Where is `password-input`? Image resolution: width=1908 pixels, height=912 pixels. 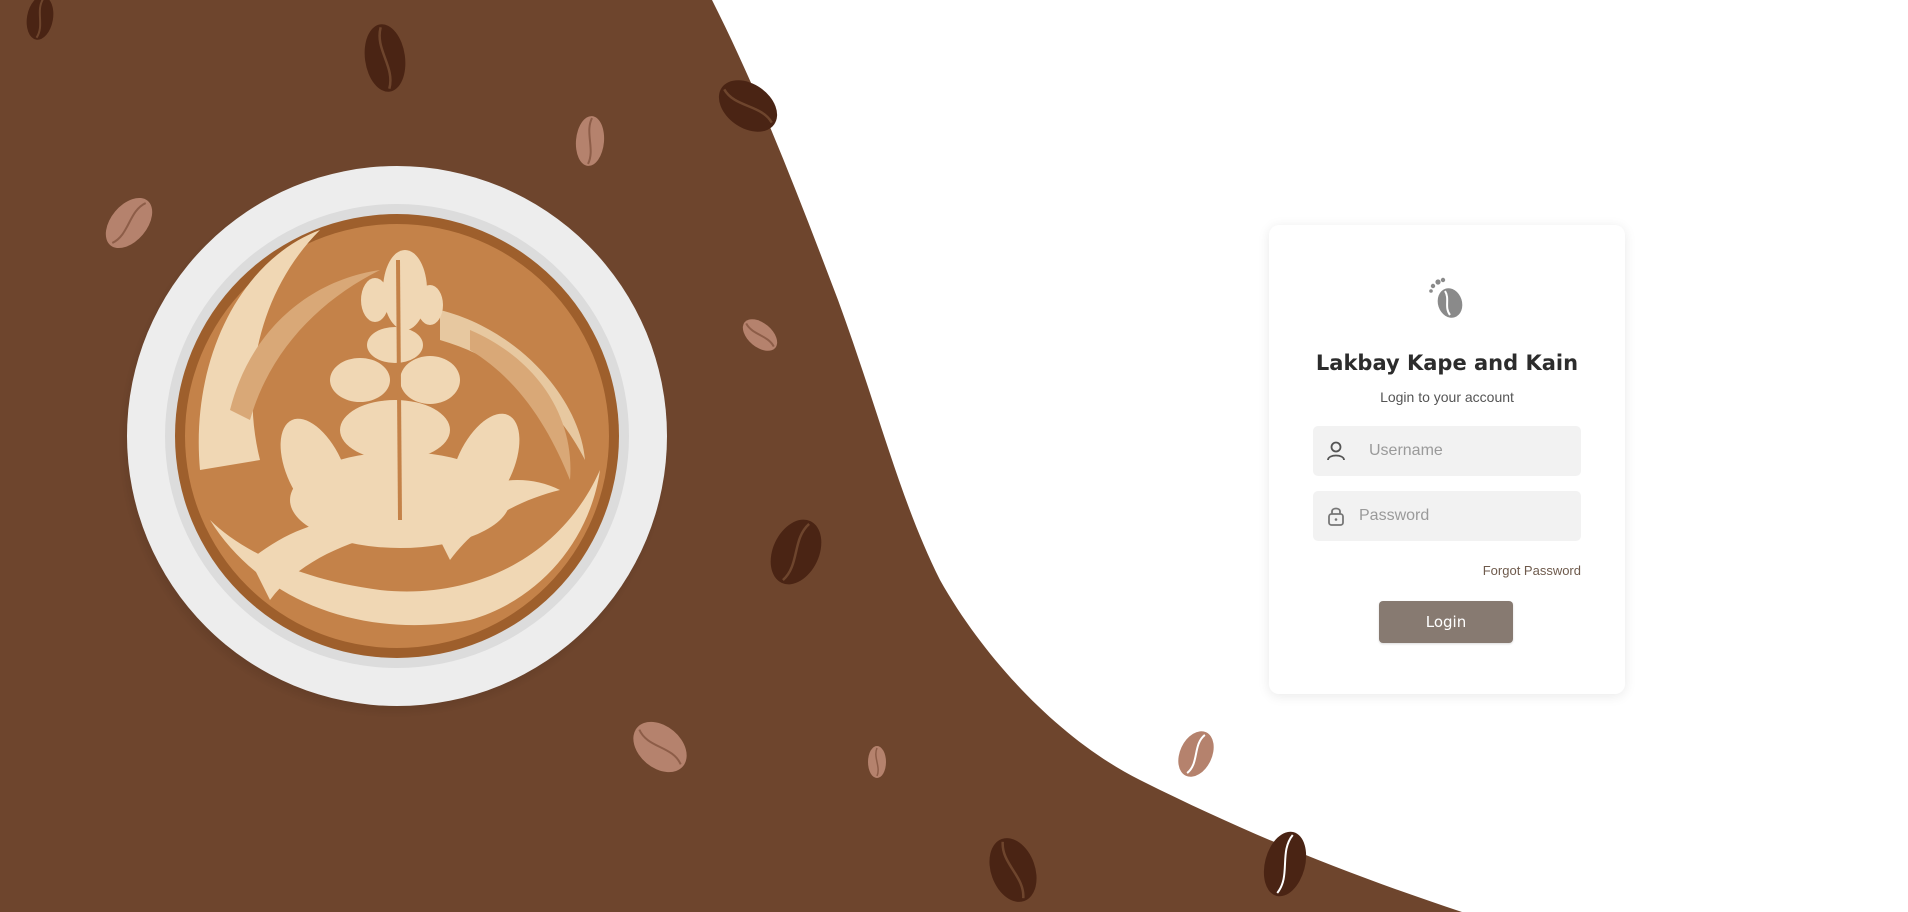 password-input is located at coordinates (1464, 516).